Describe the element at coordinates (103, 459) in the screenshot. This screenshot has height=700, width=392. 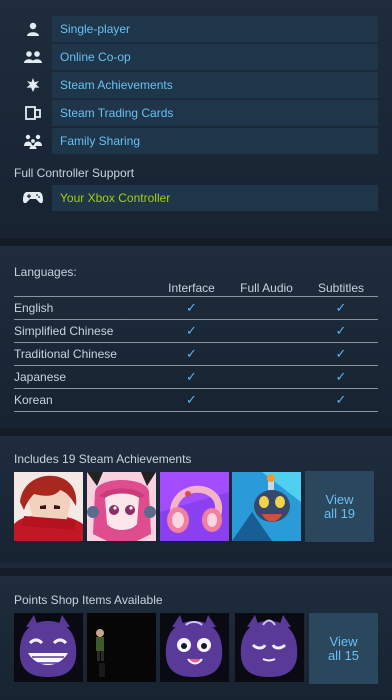
I see `achievements-heading: Includes 19 Steam Achievements` at that location.